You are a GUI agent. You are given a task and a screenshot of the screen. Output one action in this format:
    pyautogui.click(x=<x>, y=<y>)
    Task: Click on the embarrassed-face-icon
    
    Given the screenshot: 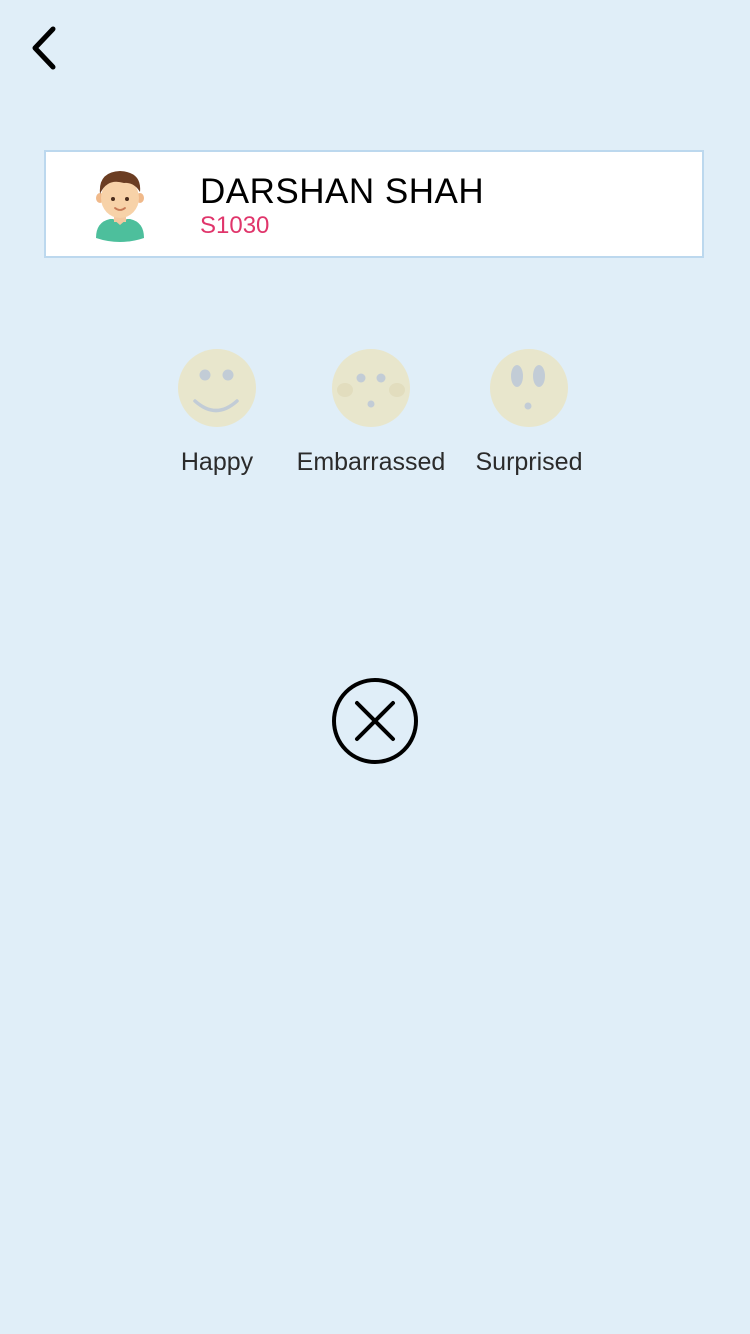 What is the action you would take?
    pyautogui.click(x=371, y=388)
    